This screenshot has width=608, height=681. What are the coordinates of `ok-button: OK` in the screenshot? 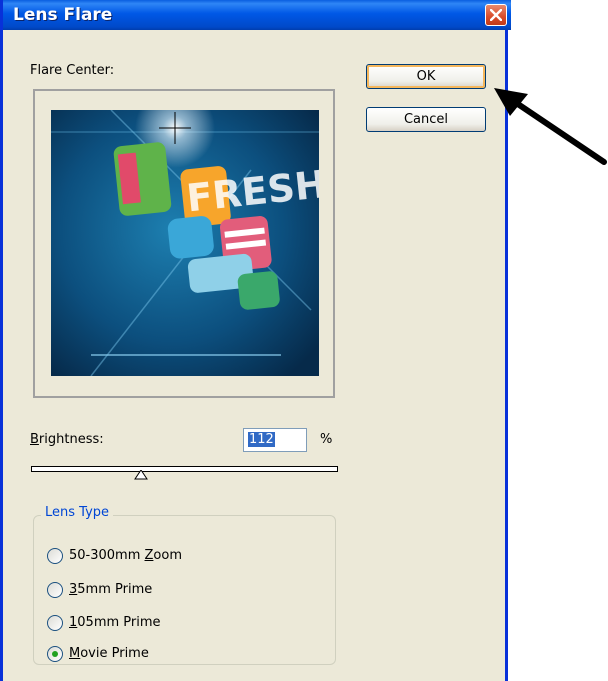 It's located at (426, 76).